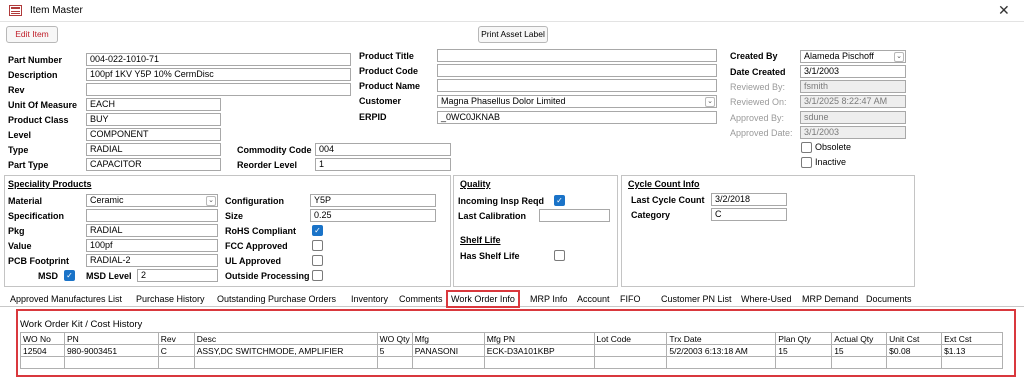  What do you see at coordinates (806, 162) in the screenshot?
I see `inactive-checkbox` at bounding box center [806, 162].